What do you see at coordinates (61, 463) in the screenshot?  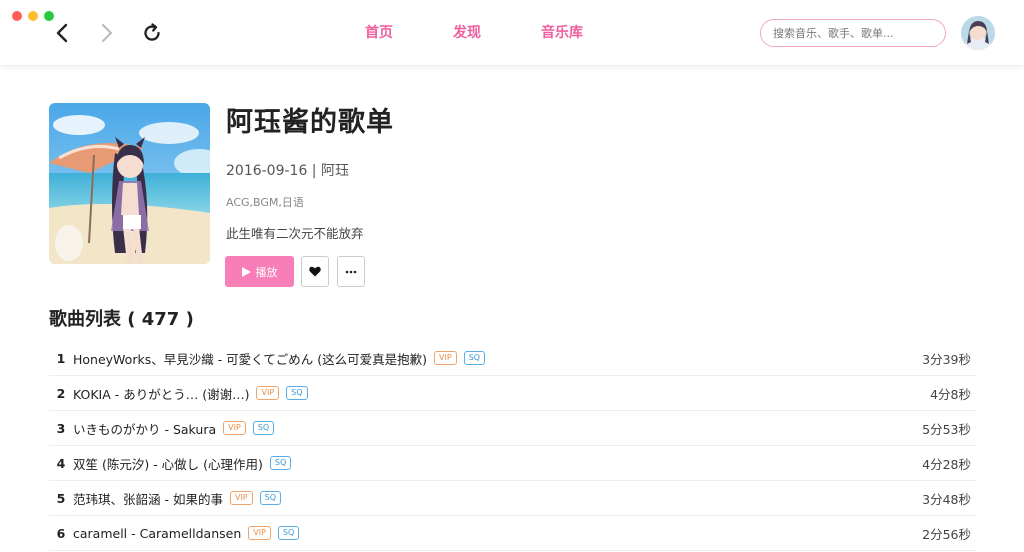 I see `song-number: 4` at bounding box center [61, 463].